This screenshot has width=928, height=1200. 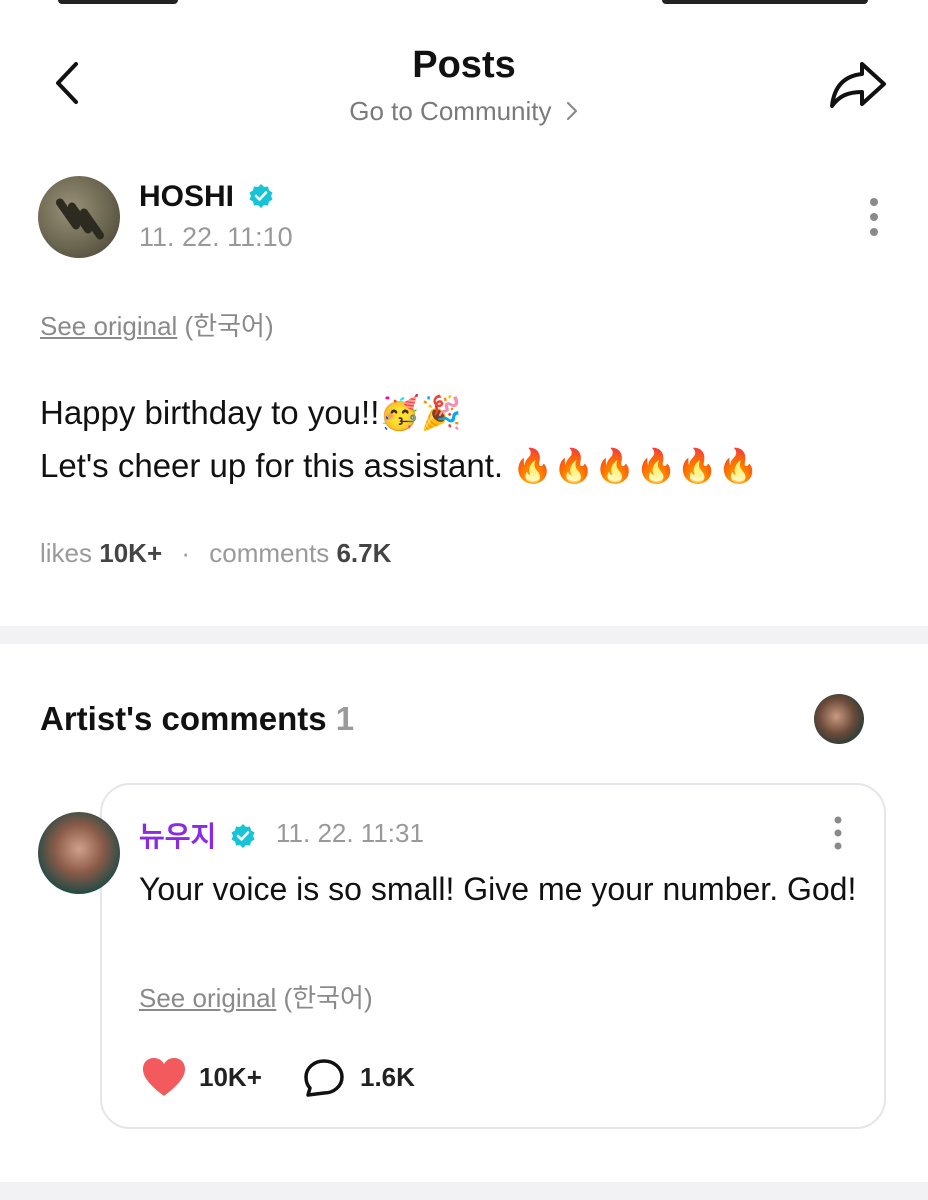 I want to click on comment-likes-count: 10K+, so click(x=230, y=1077).